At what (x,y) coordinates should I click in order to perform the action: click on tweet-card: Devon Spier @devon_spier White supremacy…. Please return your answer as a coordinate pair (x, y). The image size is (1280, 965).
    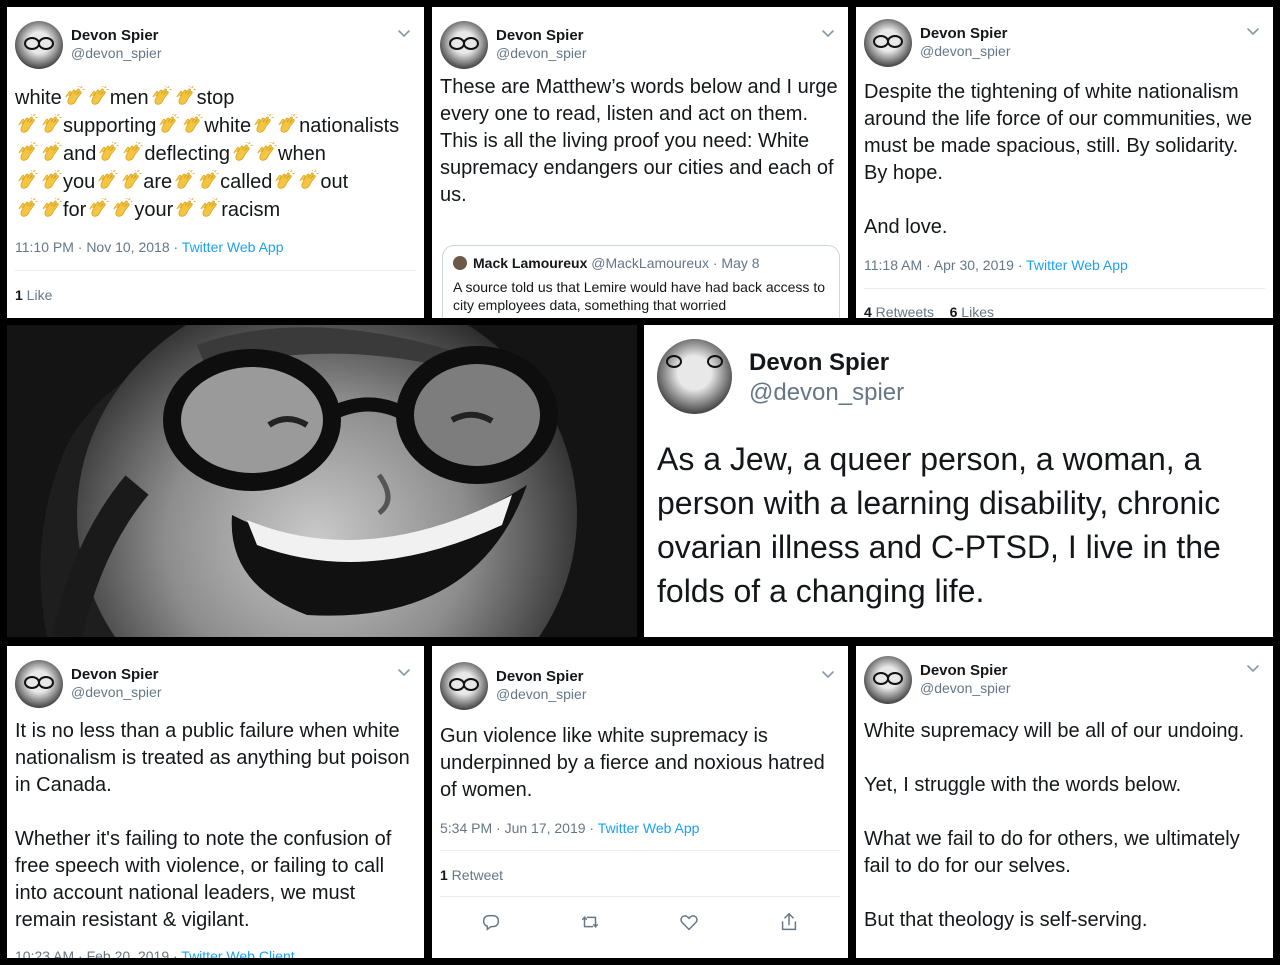
    Looking at the image, I should click on (1064, 802).